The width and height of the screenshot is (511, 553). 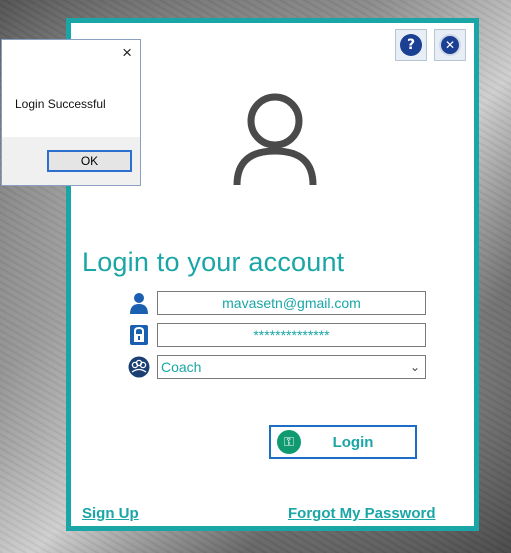 I want to click on help-button: ?, so click(x=411, y=45).